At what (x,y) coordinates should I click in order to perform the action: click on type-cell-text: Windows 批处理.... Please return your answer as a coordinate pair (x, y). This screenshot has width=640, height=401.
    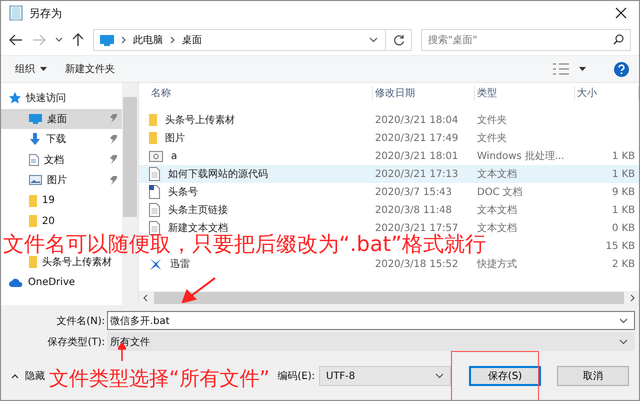
    Looking at the image, I should click on (521, 156).